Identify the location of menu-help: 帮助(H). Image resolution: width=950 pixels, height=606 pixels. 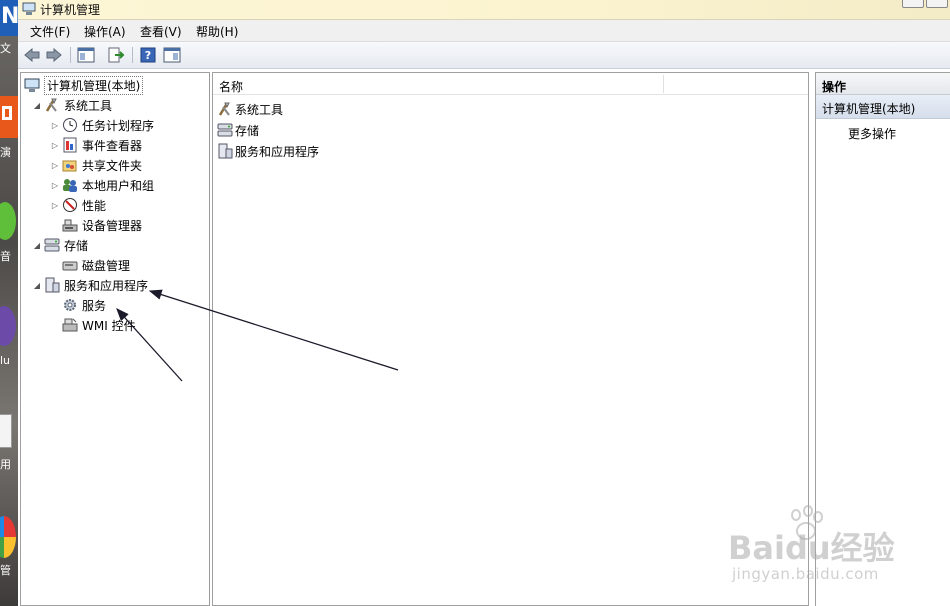
(217, 31).